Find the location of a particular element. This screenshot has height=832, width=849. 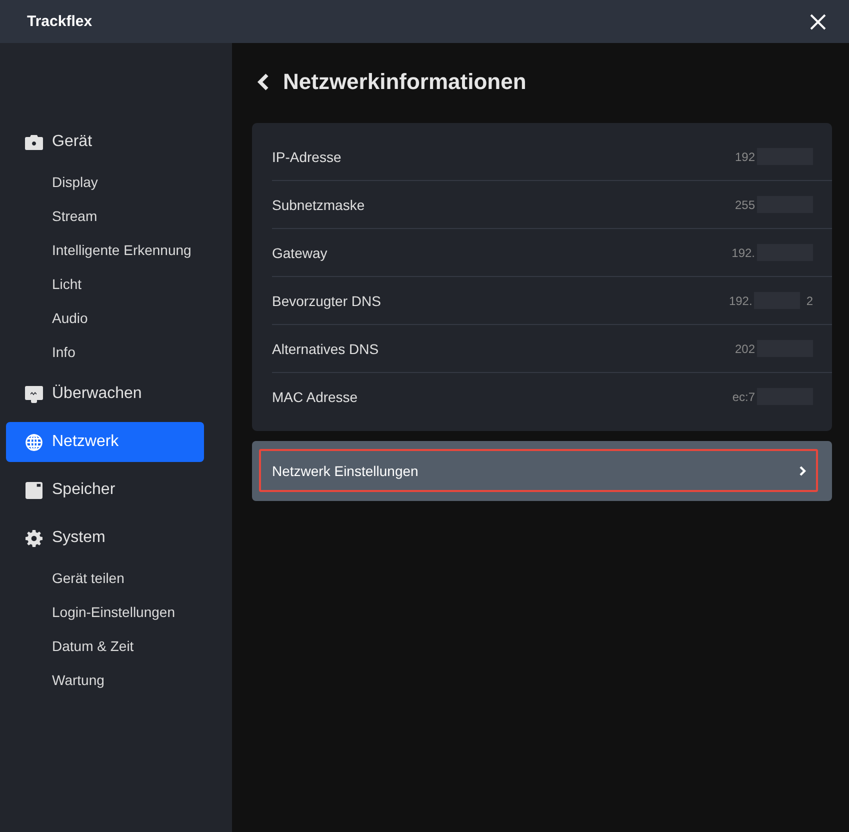

nav-subitem: Wartung is located at coordinates (78, 680).